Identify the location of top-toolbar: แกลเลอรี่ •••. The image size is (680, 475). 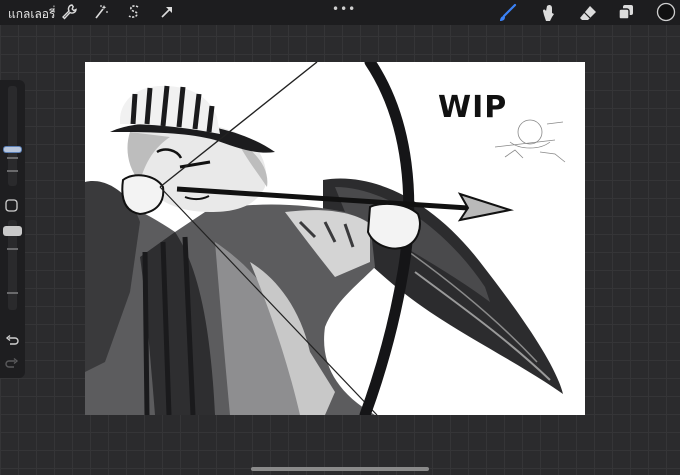
(340, 12).